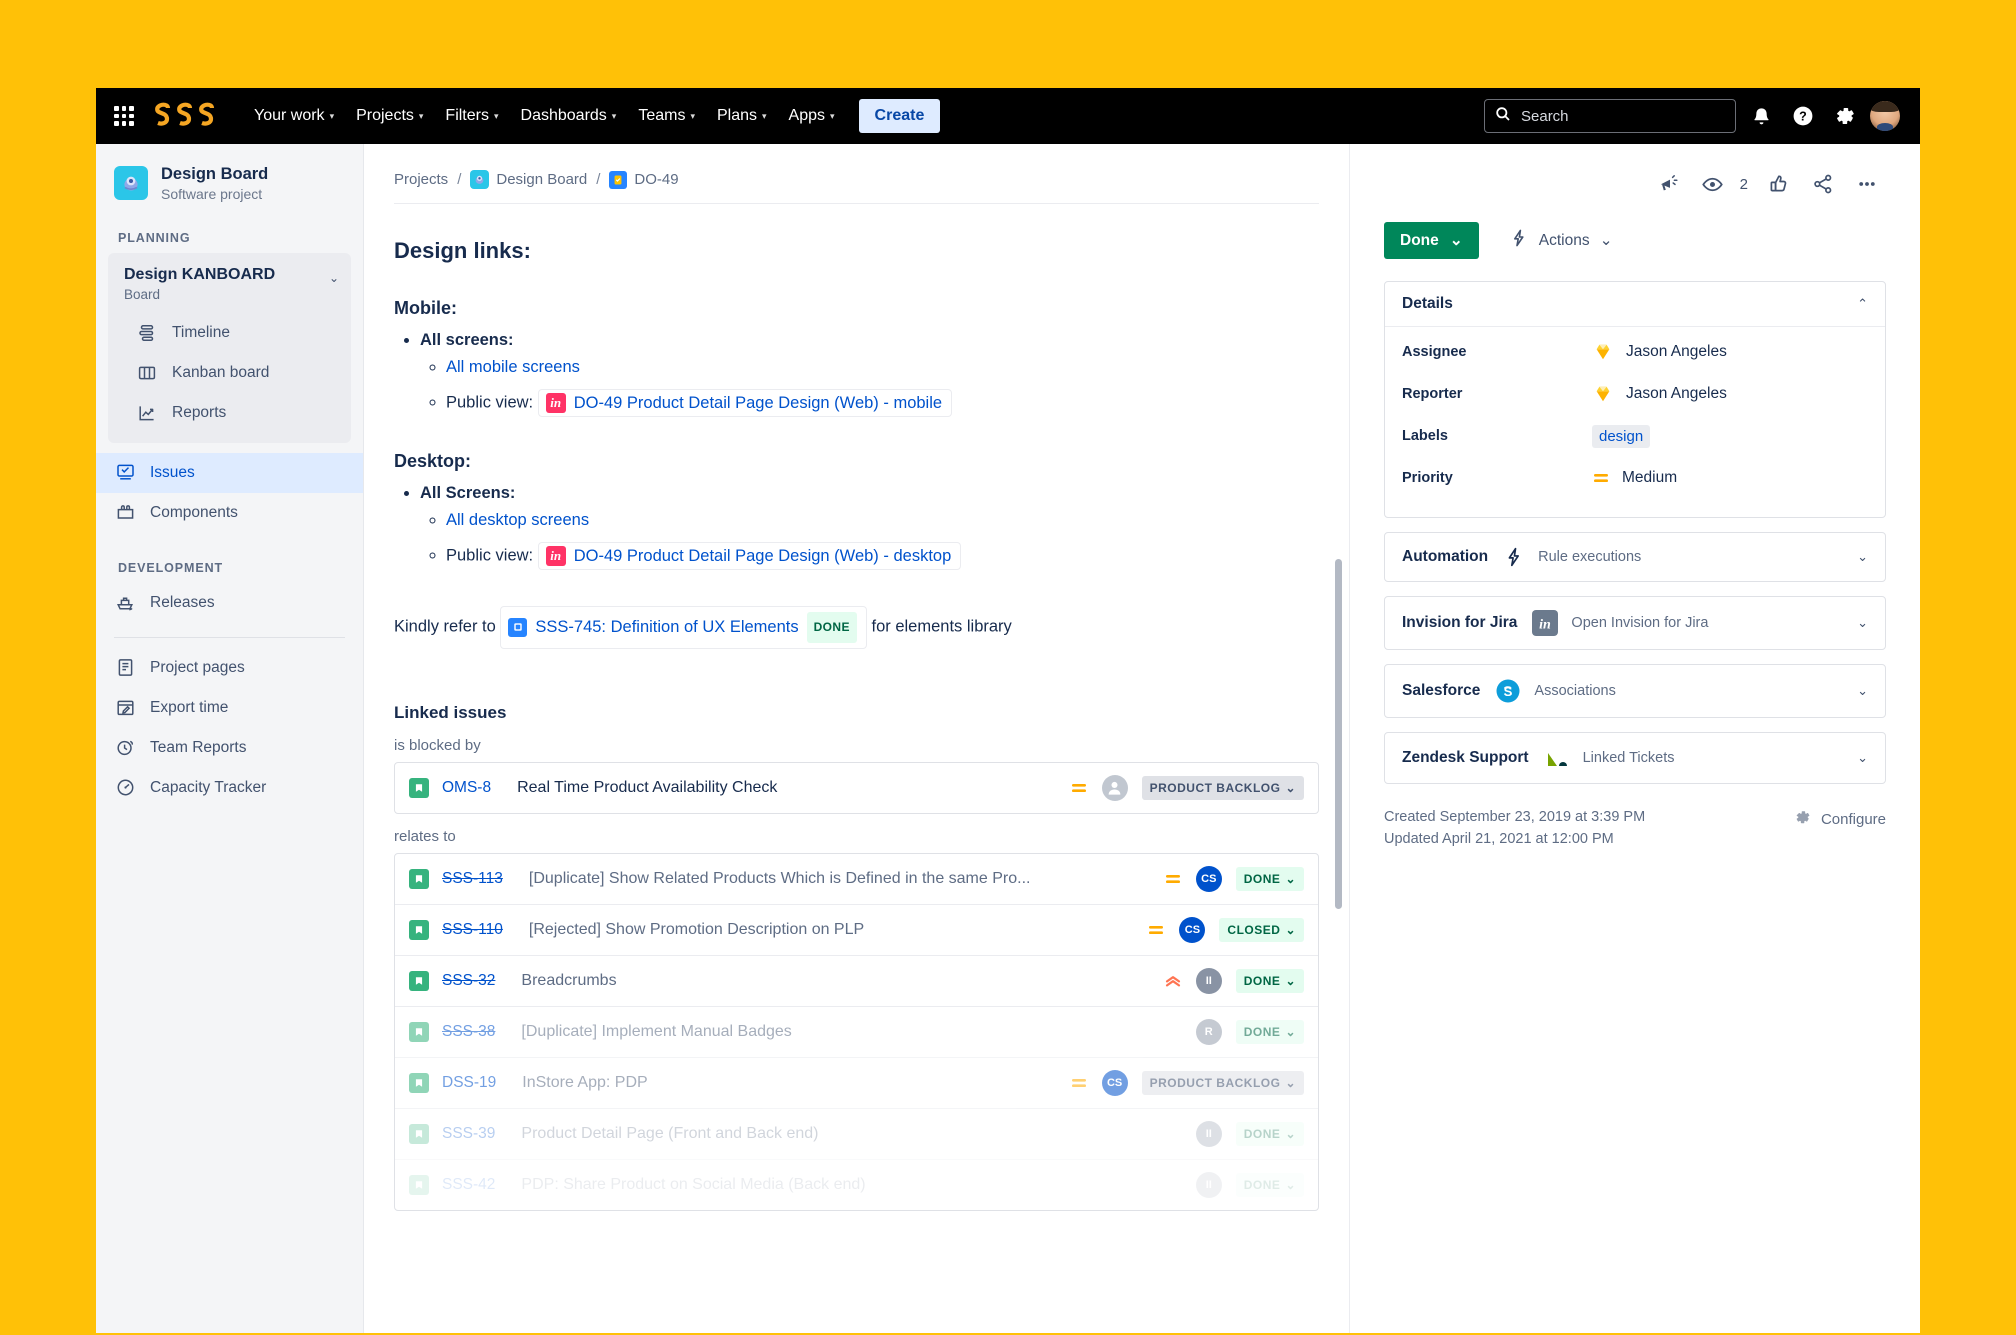 The height and width of the screenshot is (1335, 2016). What do you see at coordinates (229, 373) in the screenshot?
I see `sidebar-item-kanban-board: Kanban board` at bounding box center [229, 373].